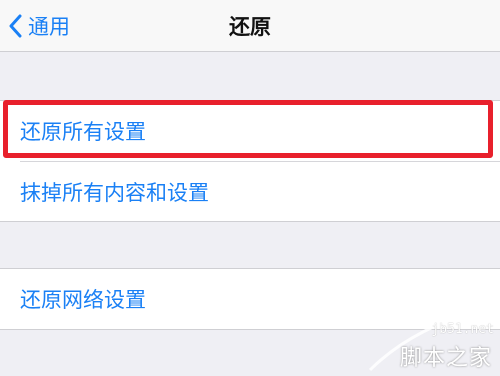 Image resolution: width=500 pixels, height=376 pixels. I want to click on navigation-bar: 通用 还原, so click(250, 26).